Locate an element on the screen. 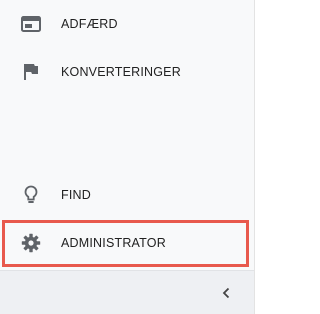 Image resolution: width=320 pixels, height=314 pixels. sidebar-item-conversions: KONVERTERINGER is located at coordinates (127, 72).